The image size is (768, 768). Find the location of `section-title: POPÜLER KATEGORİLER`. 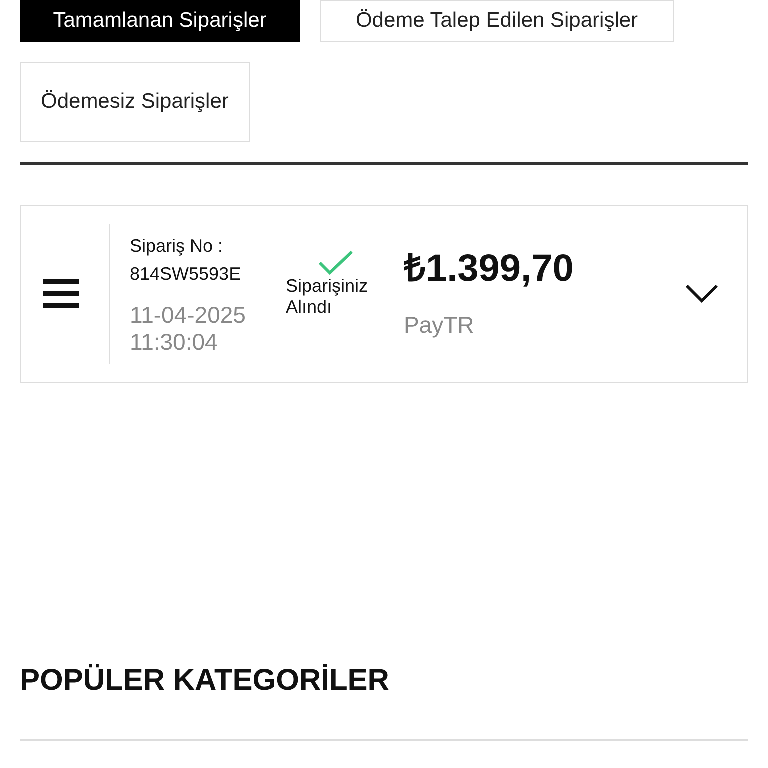

section-title: POPÜLER KATEGORİLER is located at coordinates (205, 681).